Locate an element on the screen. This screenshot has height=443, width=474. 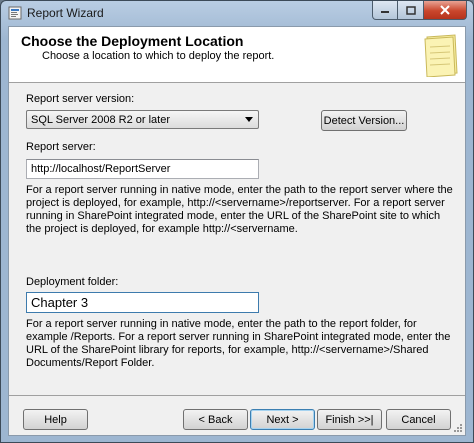
help-line: Documents/Report Folder. is located at coordinates (90, 363).